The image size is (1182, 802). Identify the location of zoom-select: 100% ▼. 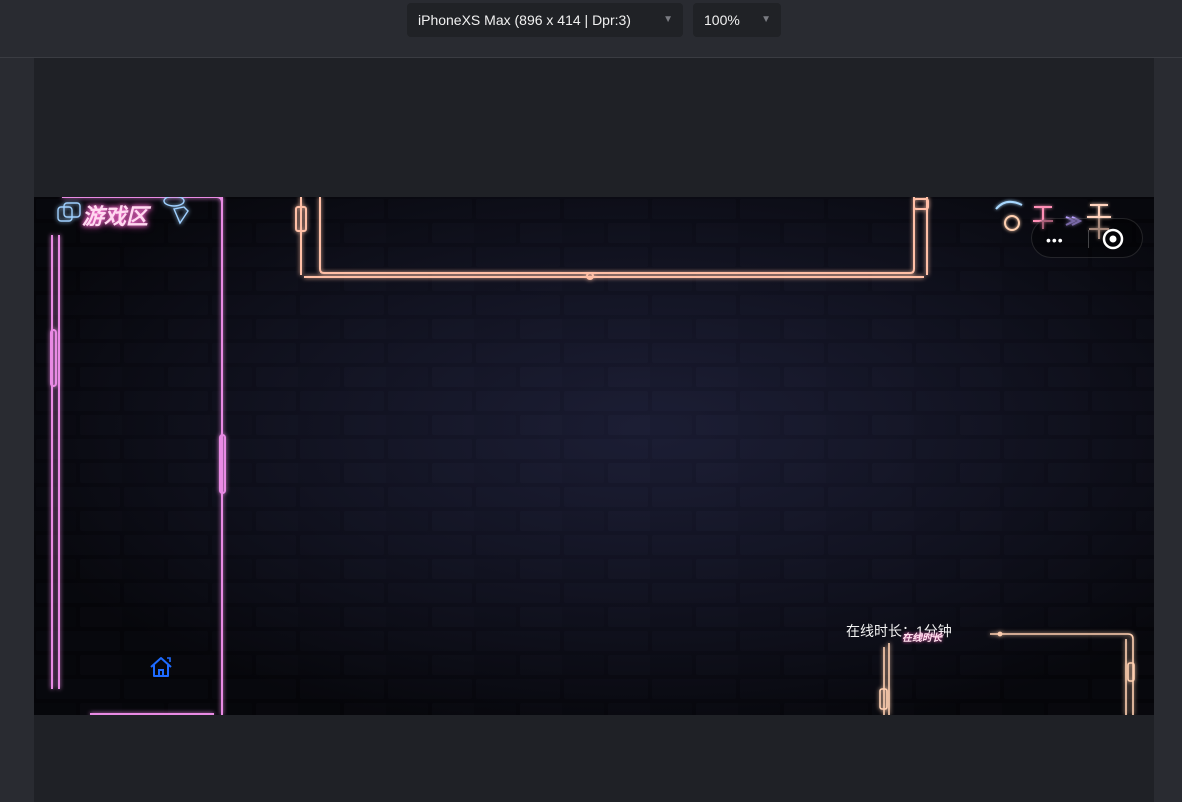
(737, 20).